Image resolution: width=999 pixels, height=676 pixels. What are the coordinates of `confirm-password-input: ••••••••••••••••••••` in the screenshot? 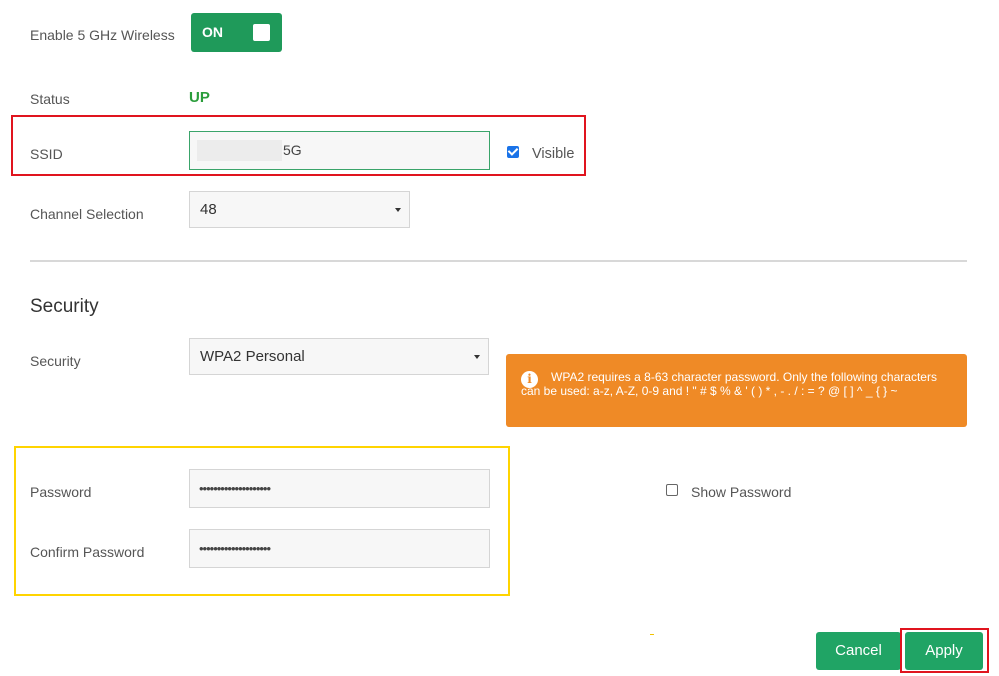 It's located at (339, 548).